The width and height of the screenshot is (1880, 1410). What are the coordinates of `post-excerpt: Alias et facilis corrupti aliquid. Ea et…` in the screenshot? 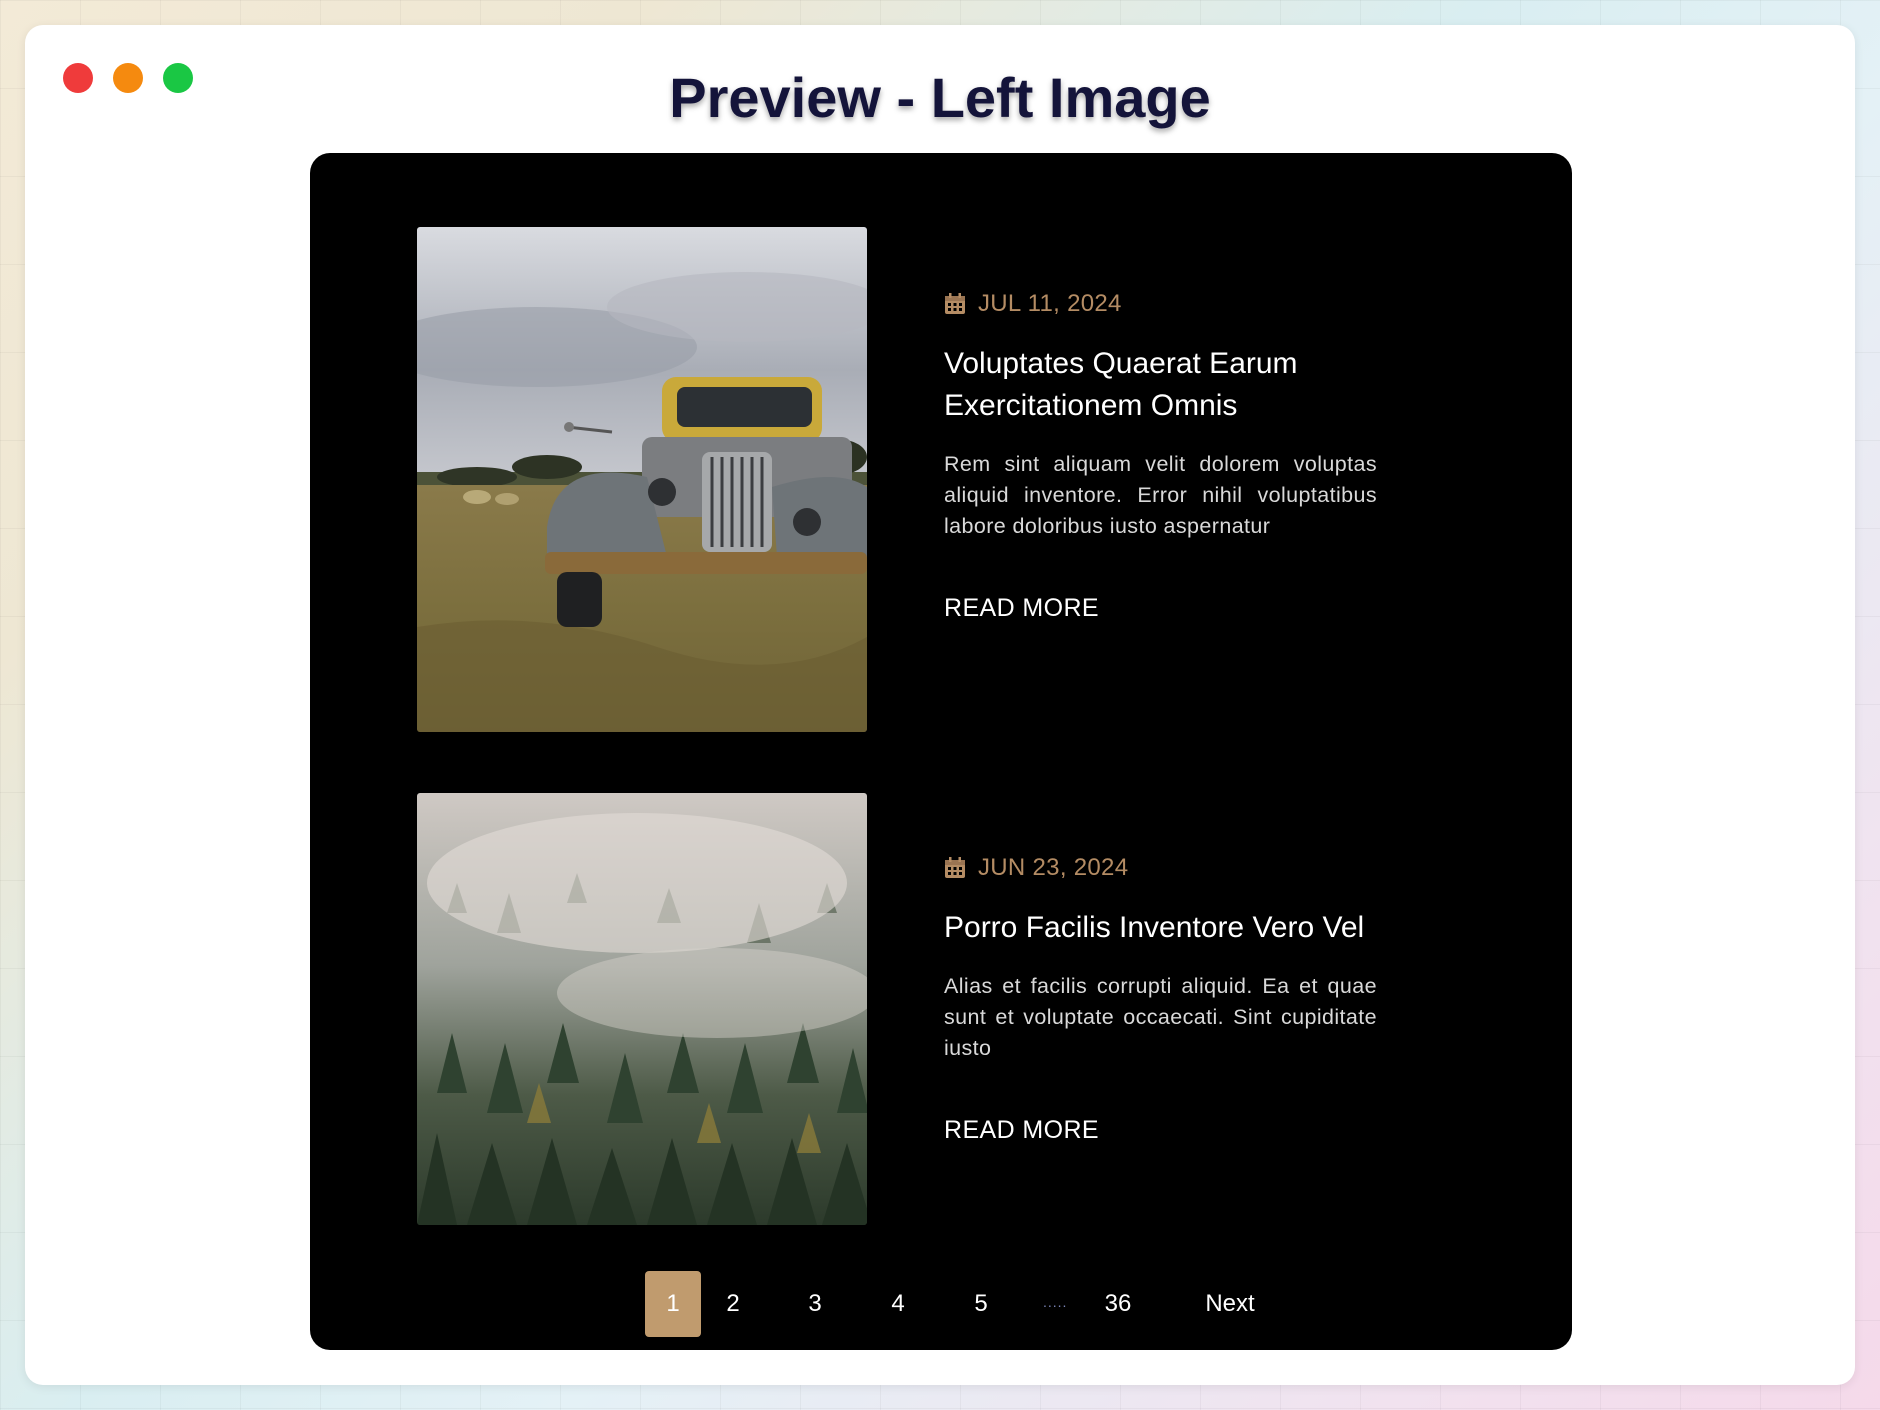 It's located at (1160, 1017).